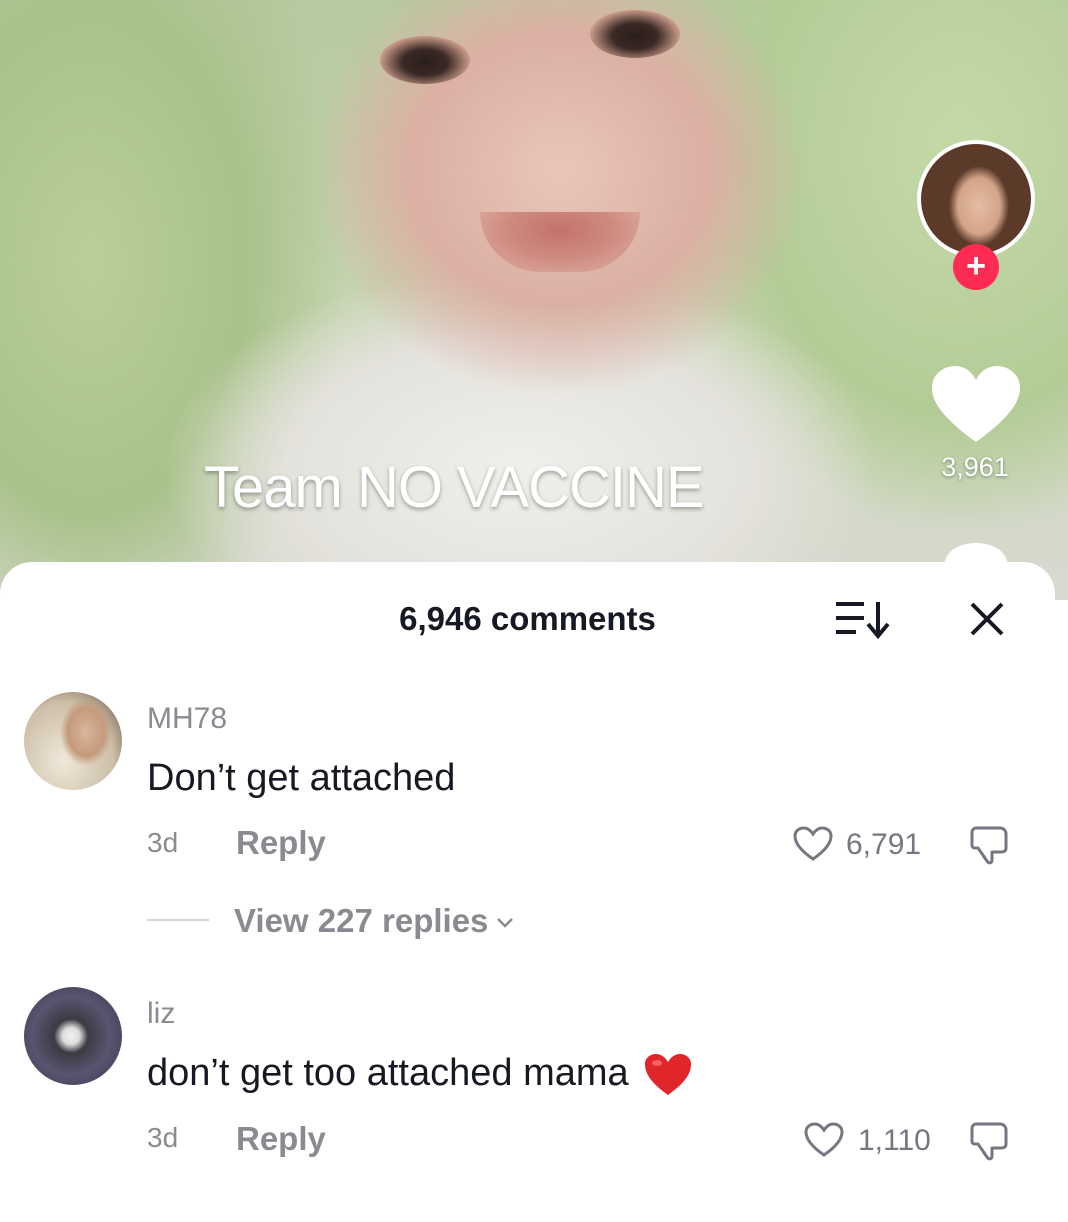 The image size is (1068, 1222). What do you see at coordinates (894, 1140) in the screenshot?
I see `comment-like-count: 1,110` at bounding box center [894, 1140].